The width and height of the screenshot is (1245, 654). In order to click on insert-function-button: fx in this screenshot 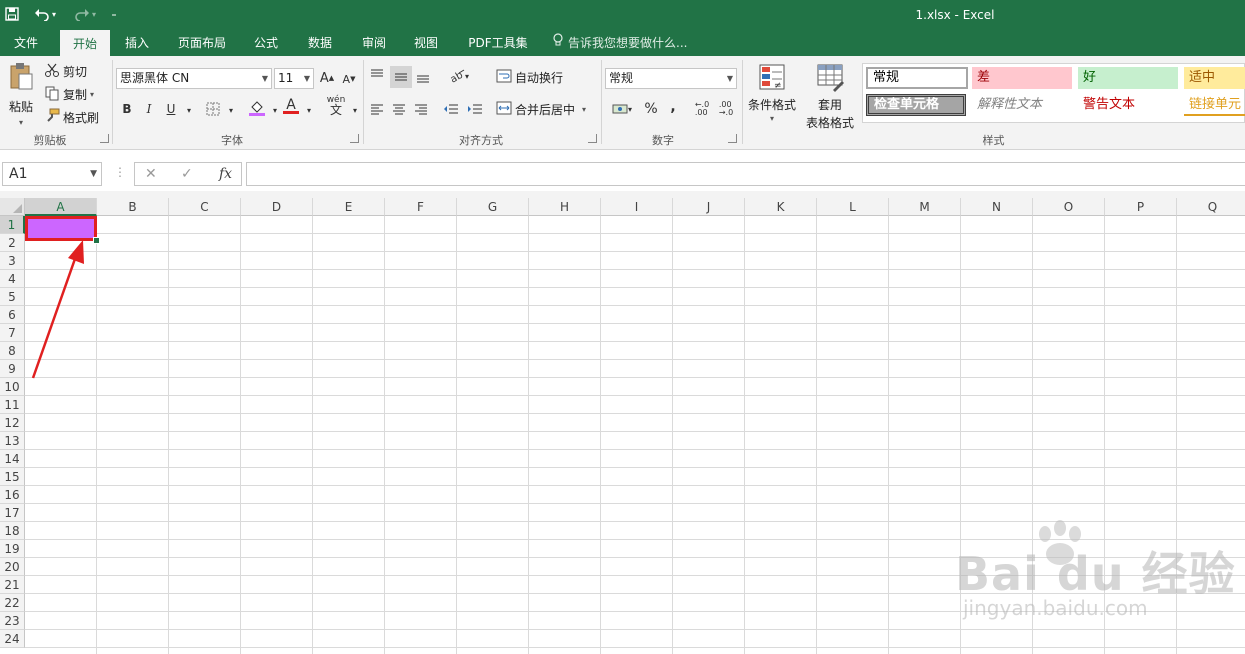, I will do `click(225, 174)`.